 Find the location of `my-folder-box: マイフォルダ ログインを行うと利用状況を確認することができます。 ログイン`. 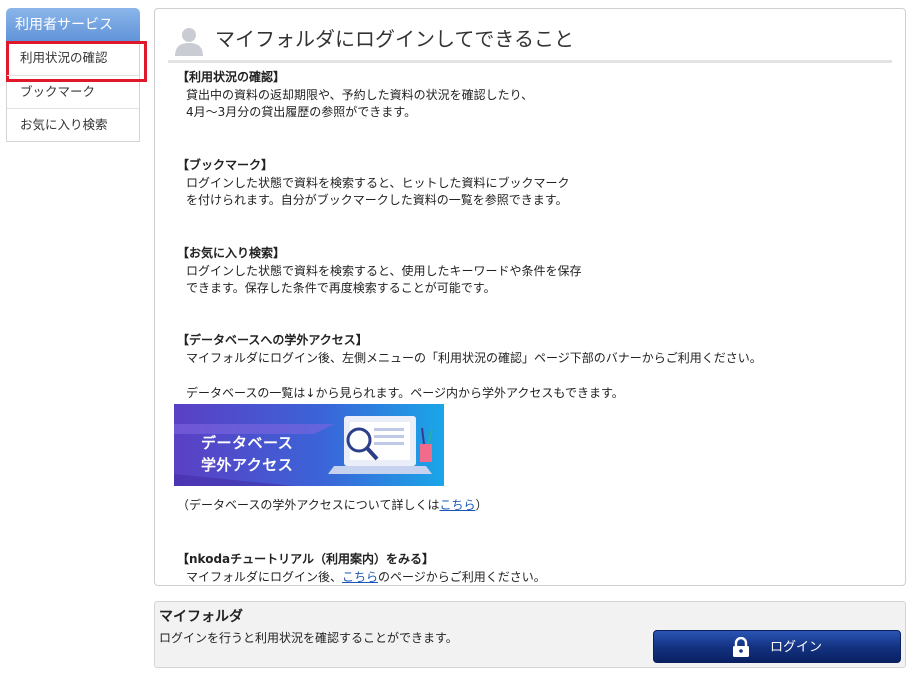

my-folder-box: マイフォルダ ログインを行うと利用状況を確認することができます。 ログイン is located at coordinates (530, 634).